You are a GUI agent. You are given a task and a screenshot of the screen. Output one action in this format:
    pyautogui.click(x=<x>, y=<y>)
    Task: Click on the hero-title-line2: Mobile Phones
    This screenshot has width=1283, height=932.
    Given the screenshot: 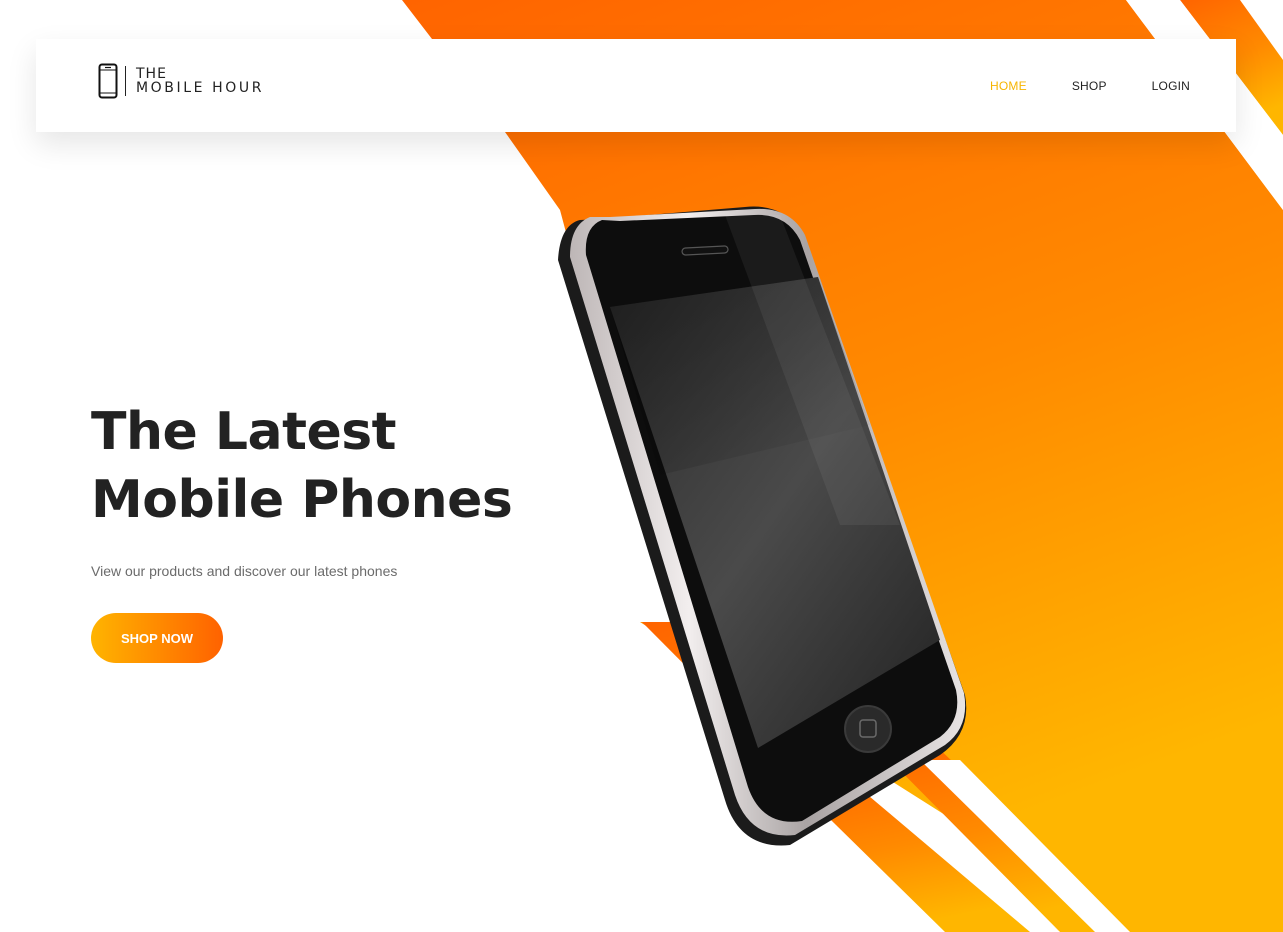 What is the action you would take?
    pyautogui.click(x=302, y=500)
    